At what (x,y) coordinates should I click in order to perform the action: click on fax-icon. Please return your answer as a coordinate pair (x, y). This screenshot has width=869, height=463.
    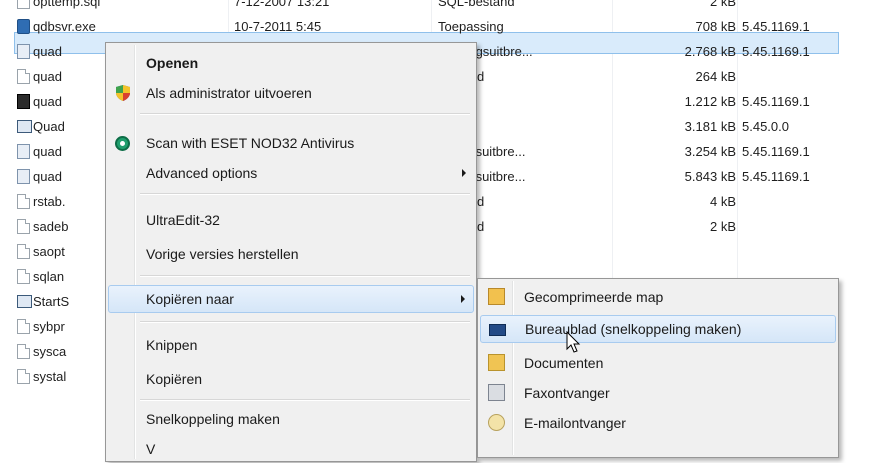
    Looking at the image, I should click on (496, 392).